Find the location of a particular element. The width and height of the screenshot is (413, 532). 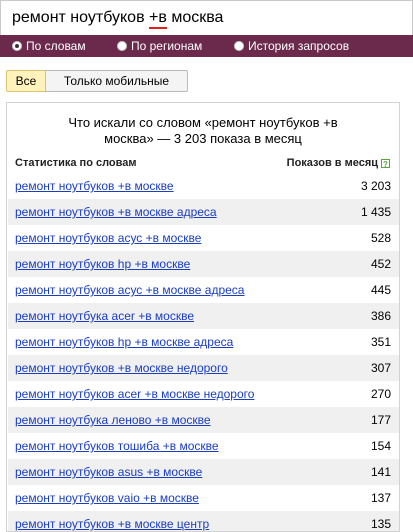

column-header-label: Показов в месяц is located at coordinates (332, 163).